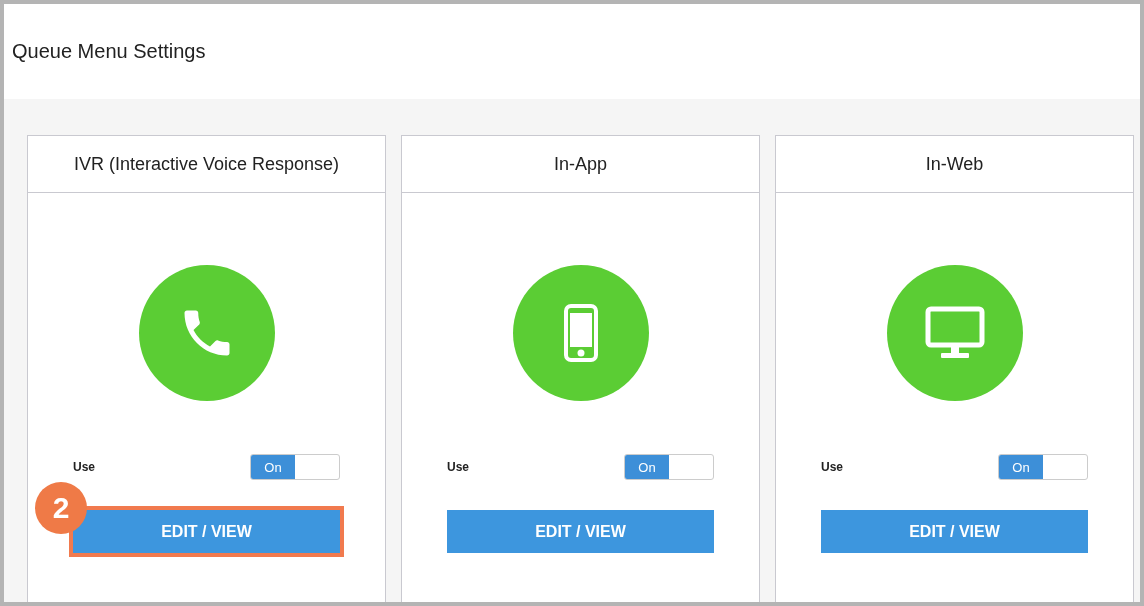 Image resolution: width=1144 pixels, height=606 pixels. What do you see at coordinates (580, 164) in the screenshot?
I see `card-title: In-App` at bounding box center [580, 164].